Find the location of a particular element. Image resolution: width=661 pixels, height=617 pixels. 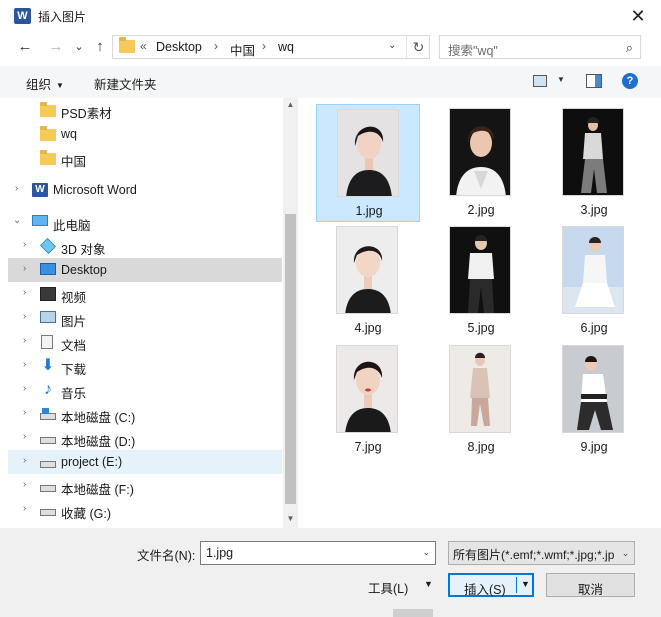

sidebar-item-label: 文档 is located at coordinates (74, 346).